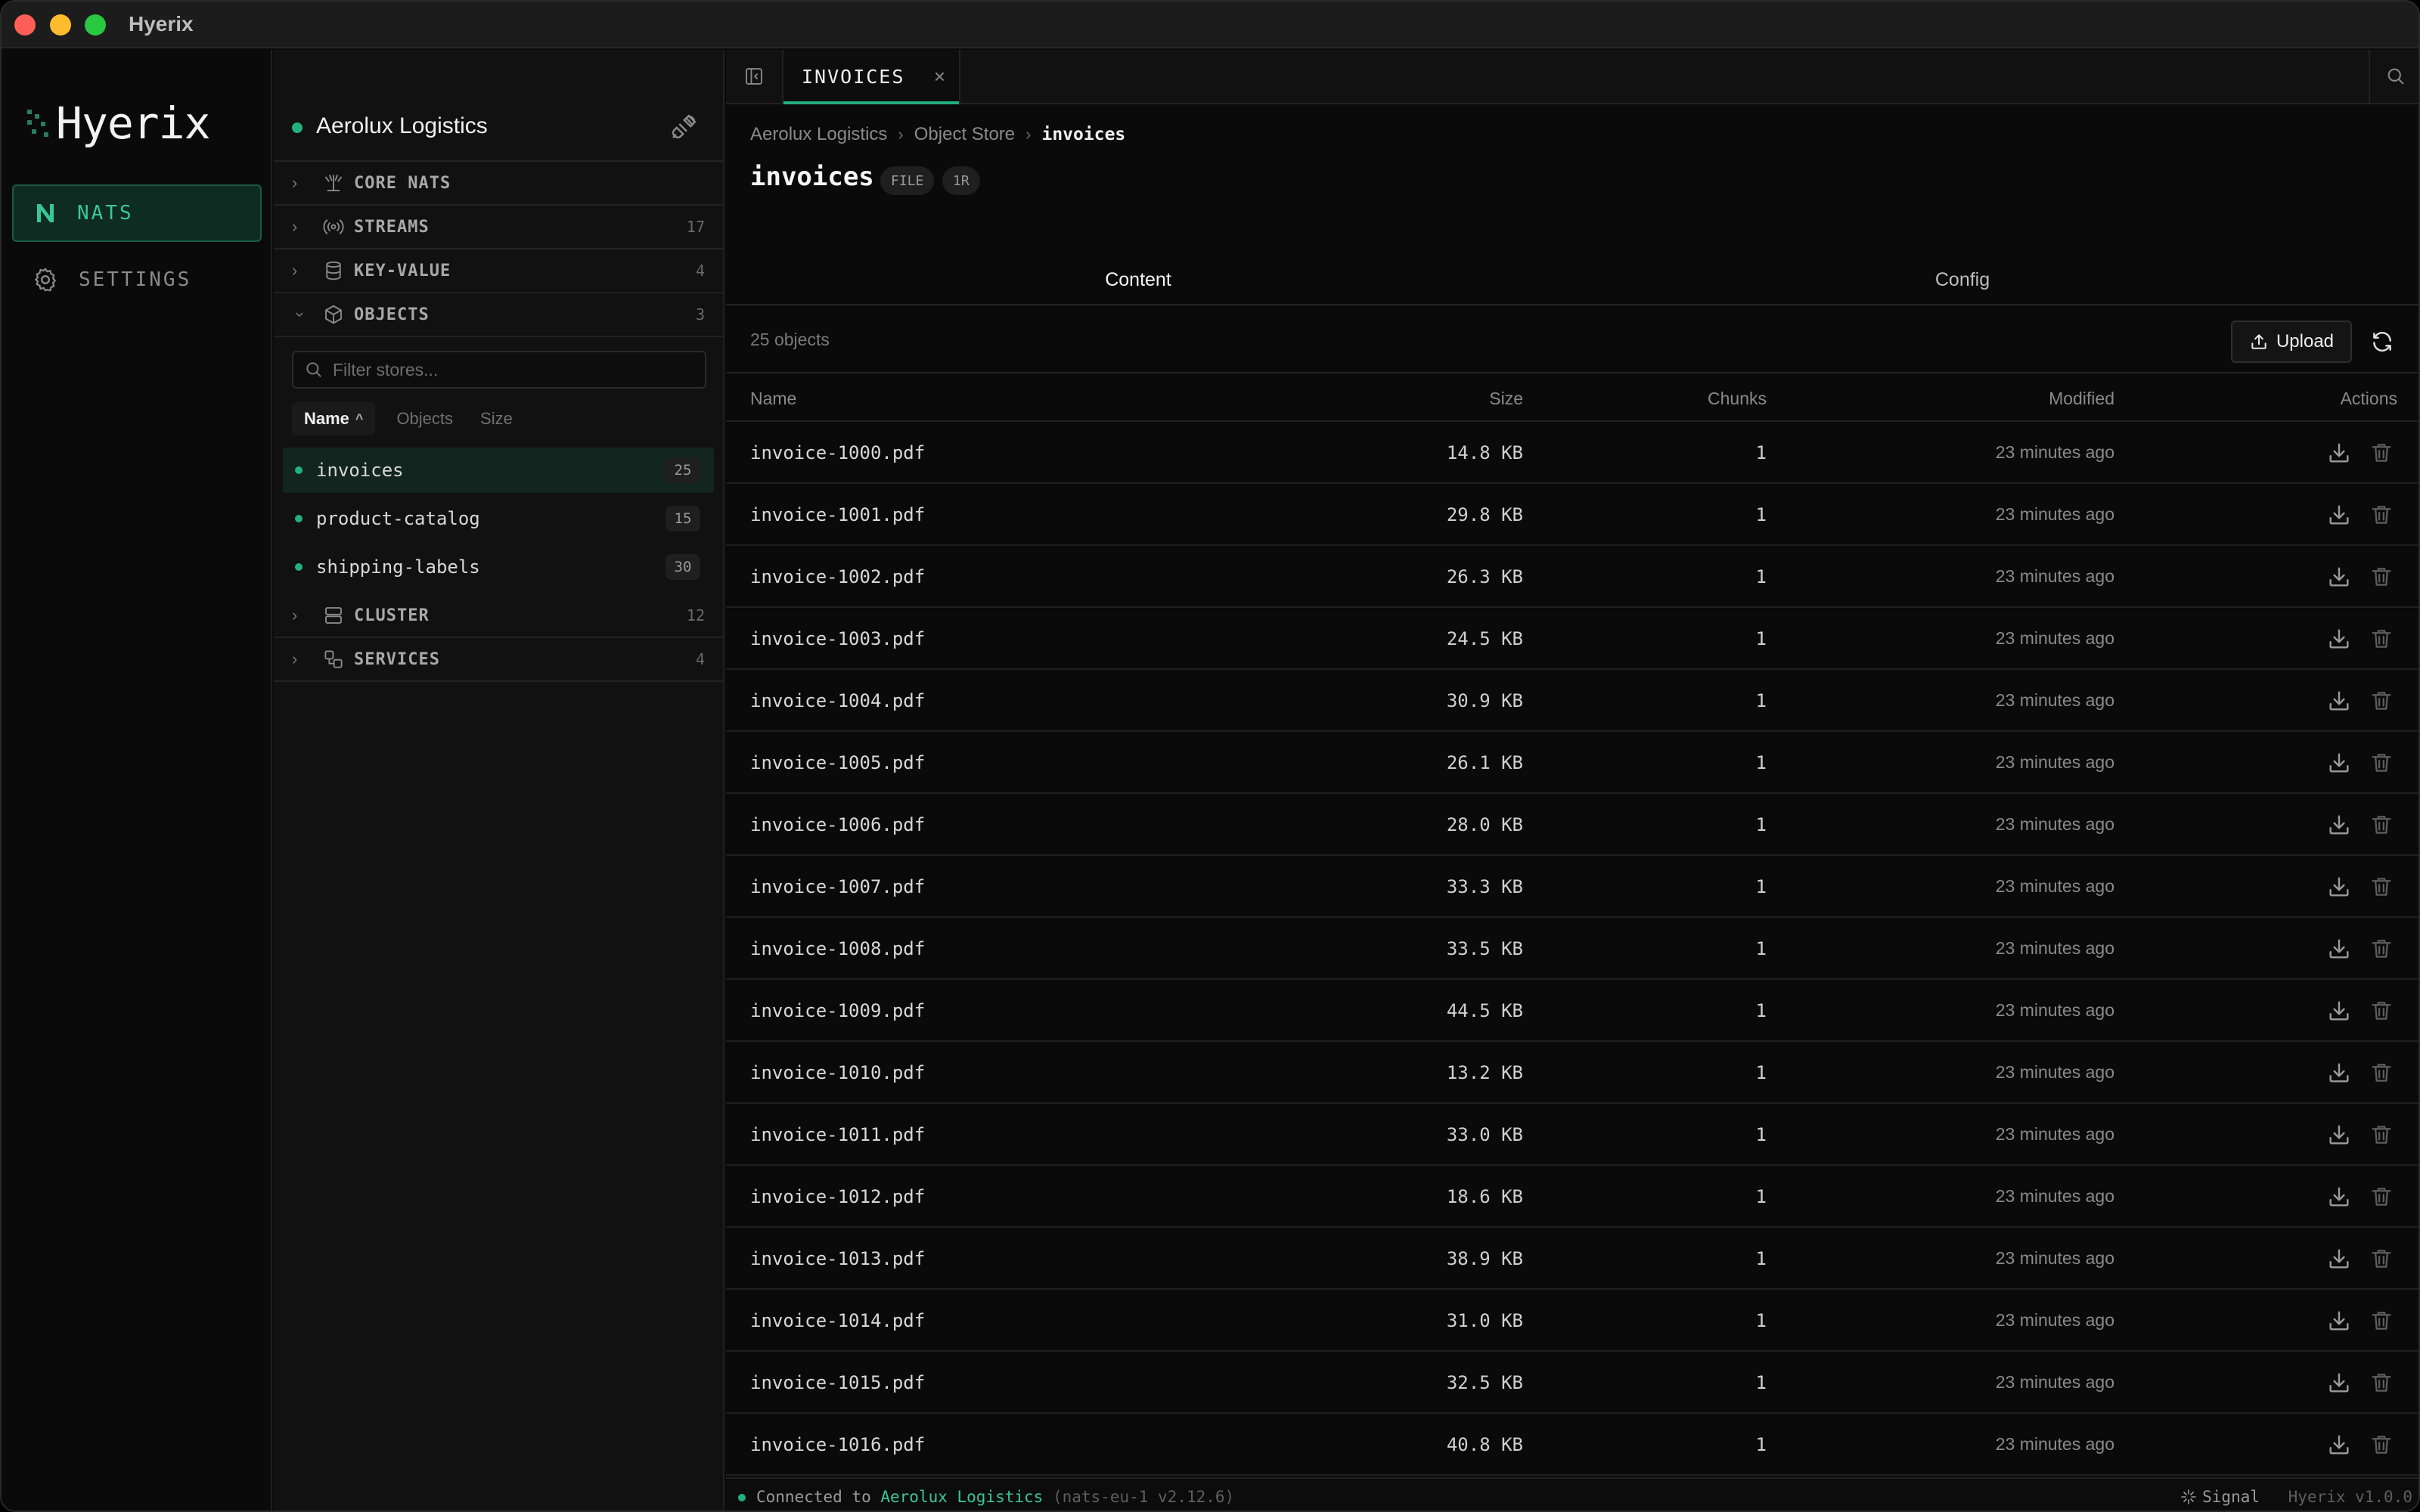 The width and height of the screenshot is (2420, 1512). I want to click on table-row: invoice-1015.pdf 32.5 KB 1 23 minutes ago, so click(1572, 1383).